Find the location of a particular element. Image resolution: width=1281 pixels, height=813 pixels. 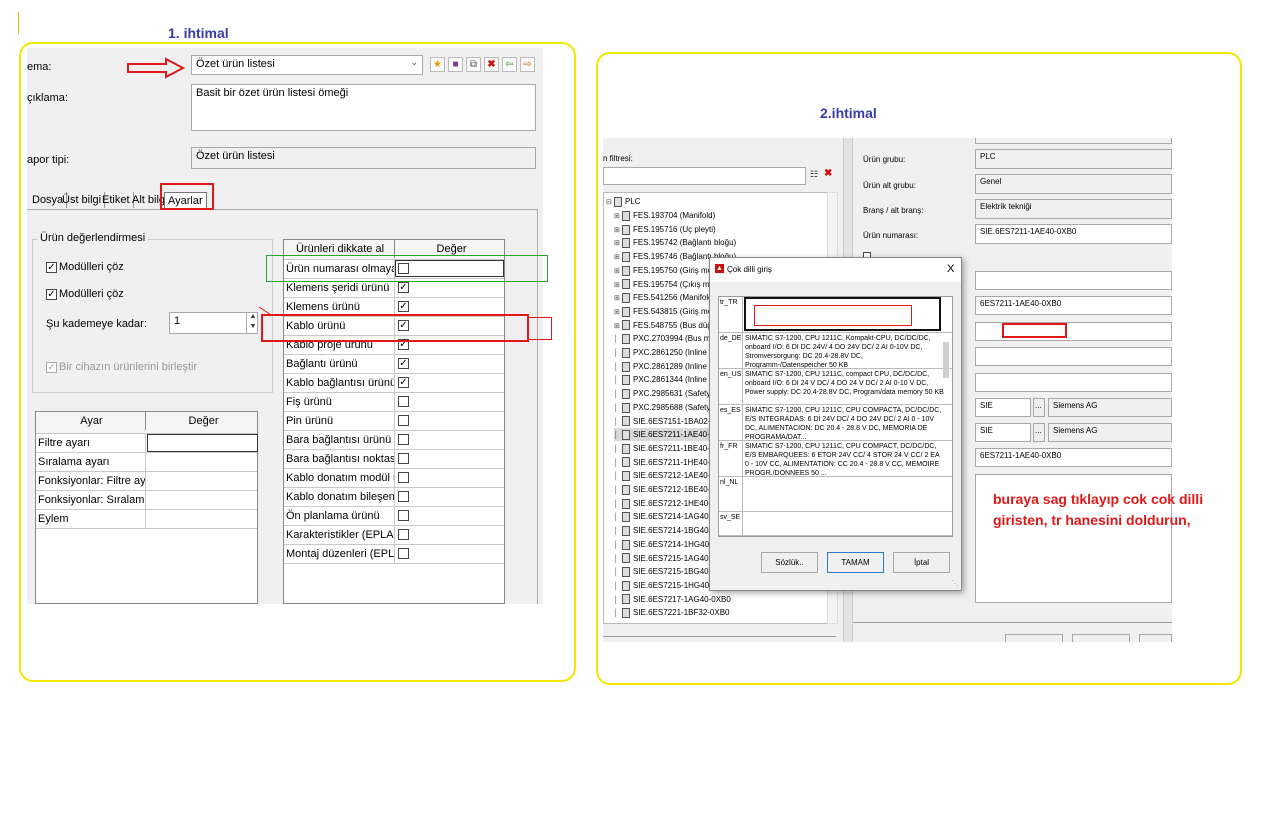

tree-item: ⊞ FES.195742 (Bağlantı bloğu) is located at coordinates (675, 242).